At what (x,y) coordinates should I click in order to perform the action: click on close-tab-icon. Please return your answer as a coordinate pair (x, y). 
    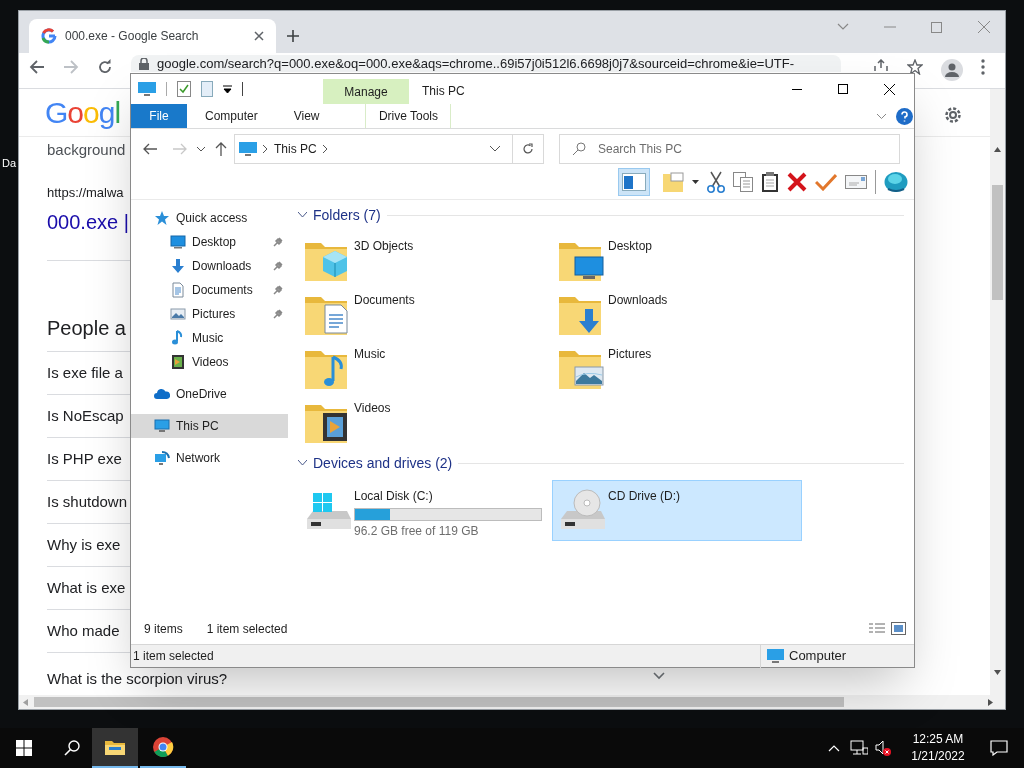
    Looking at the image, I should click on (259, 36).